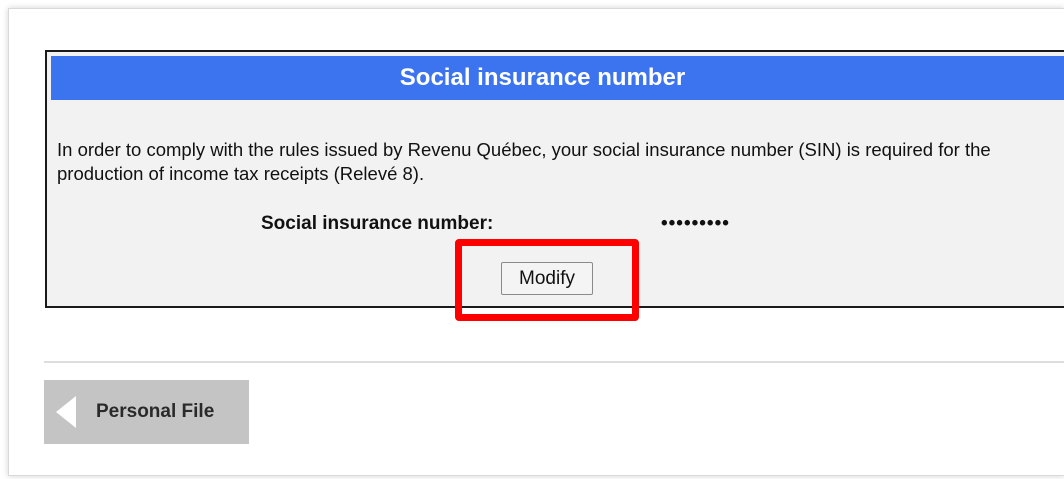 The width and height of the screenshot is (1064, 479). What do you see at coordinates (66, 412) in the screenshot?
I see `chevron-left-icon` at bounding box center [66, 412].